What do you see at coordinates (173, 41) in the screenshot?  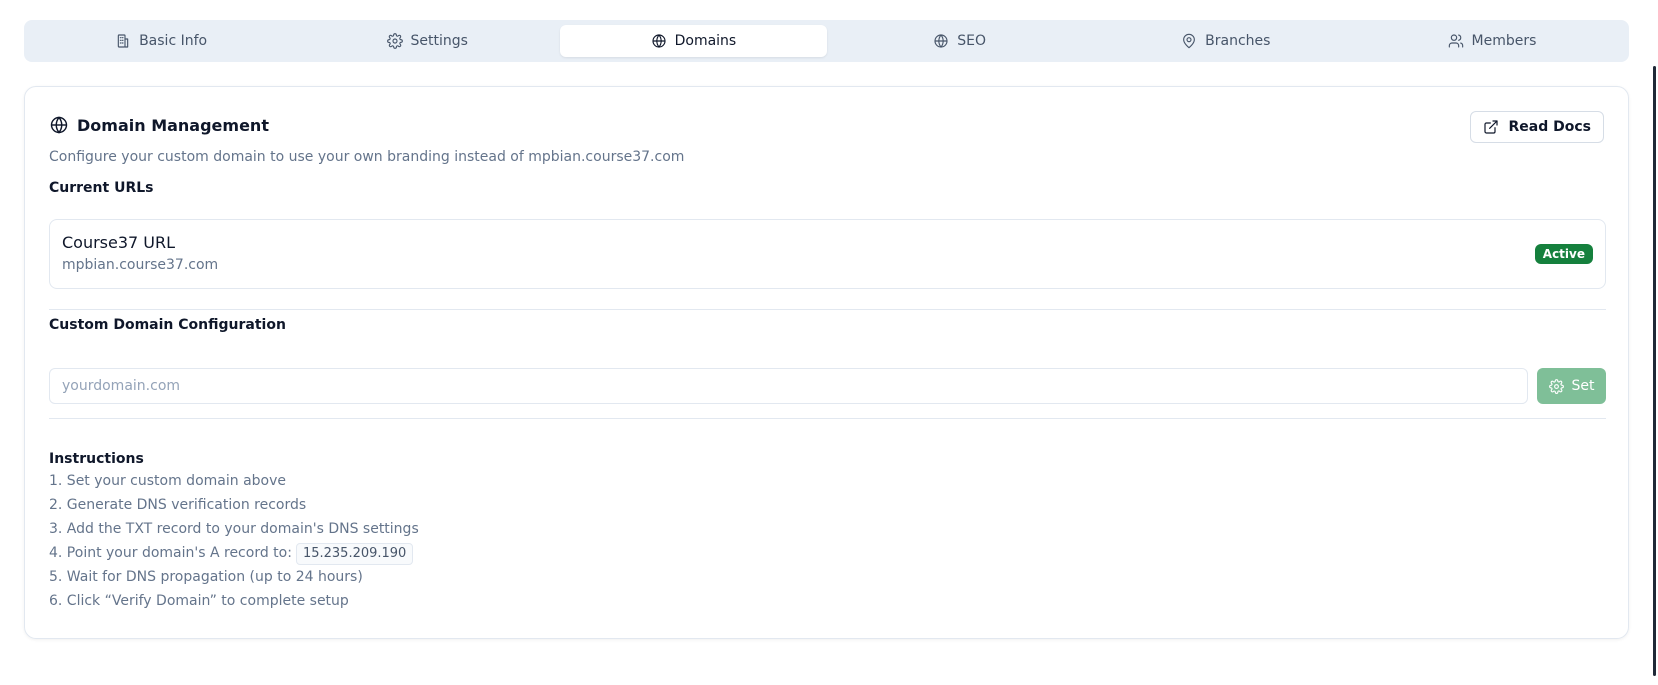 I see `tab-label: Basic Info` at bounding box center [173, 41].